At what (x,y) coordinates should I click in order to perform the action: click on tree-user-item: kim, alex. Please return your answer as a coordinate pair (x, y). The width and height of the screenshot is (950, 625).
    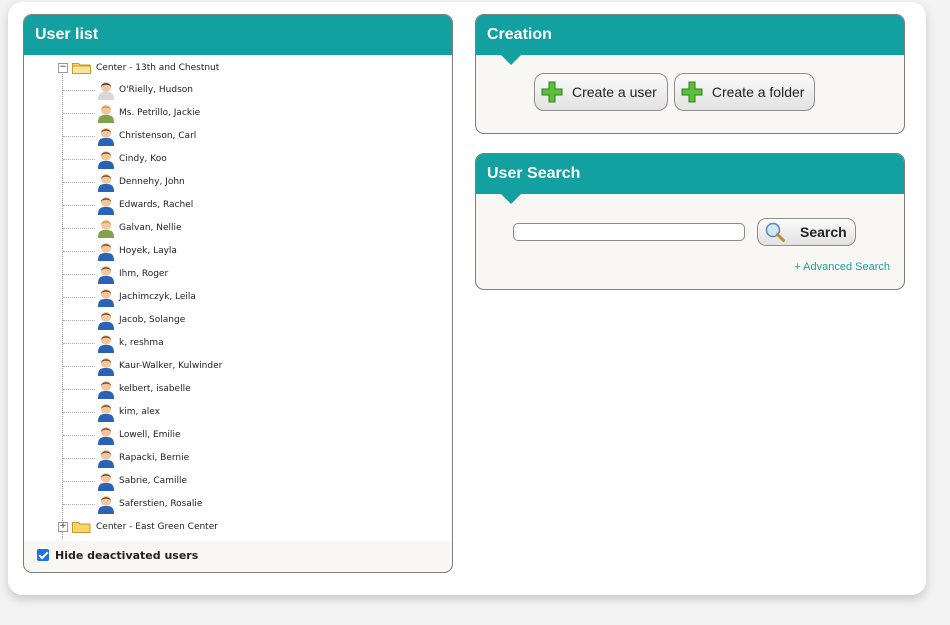
    Looking at the image, I should click on (238, 412).